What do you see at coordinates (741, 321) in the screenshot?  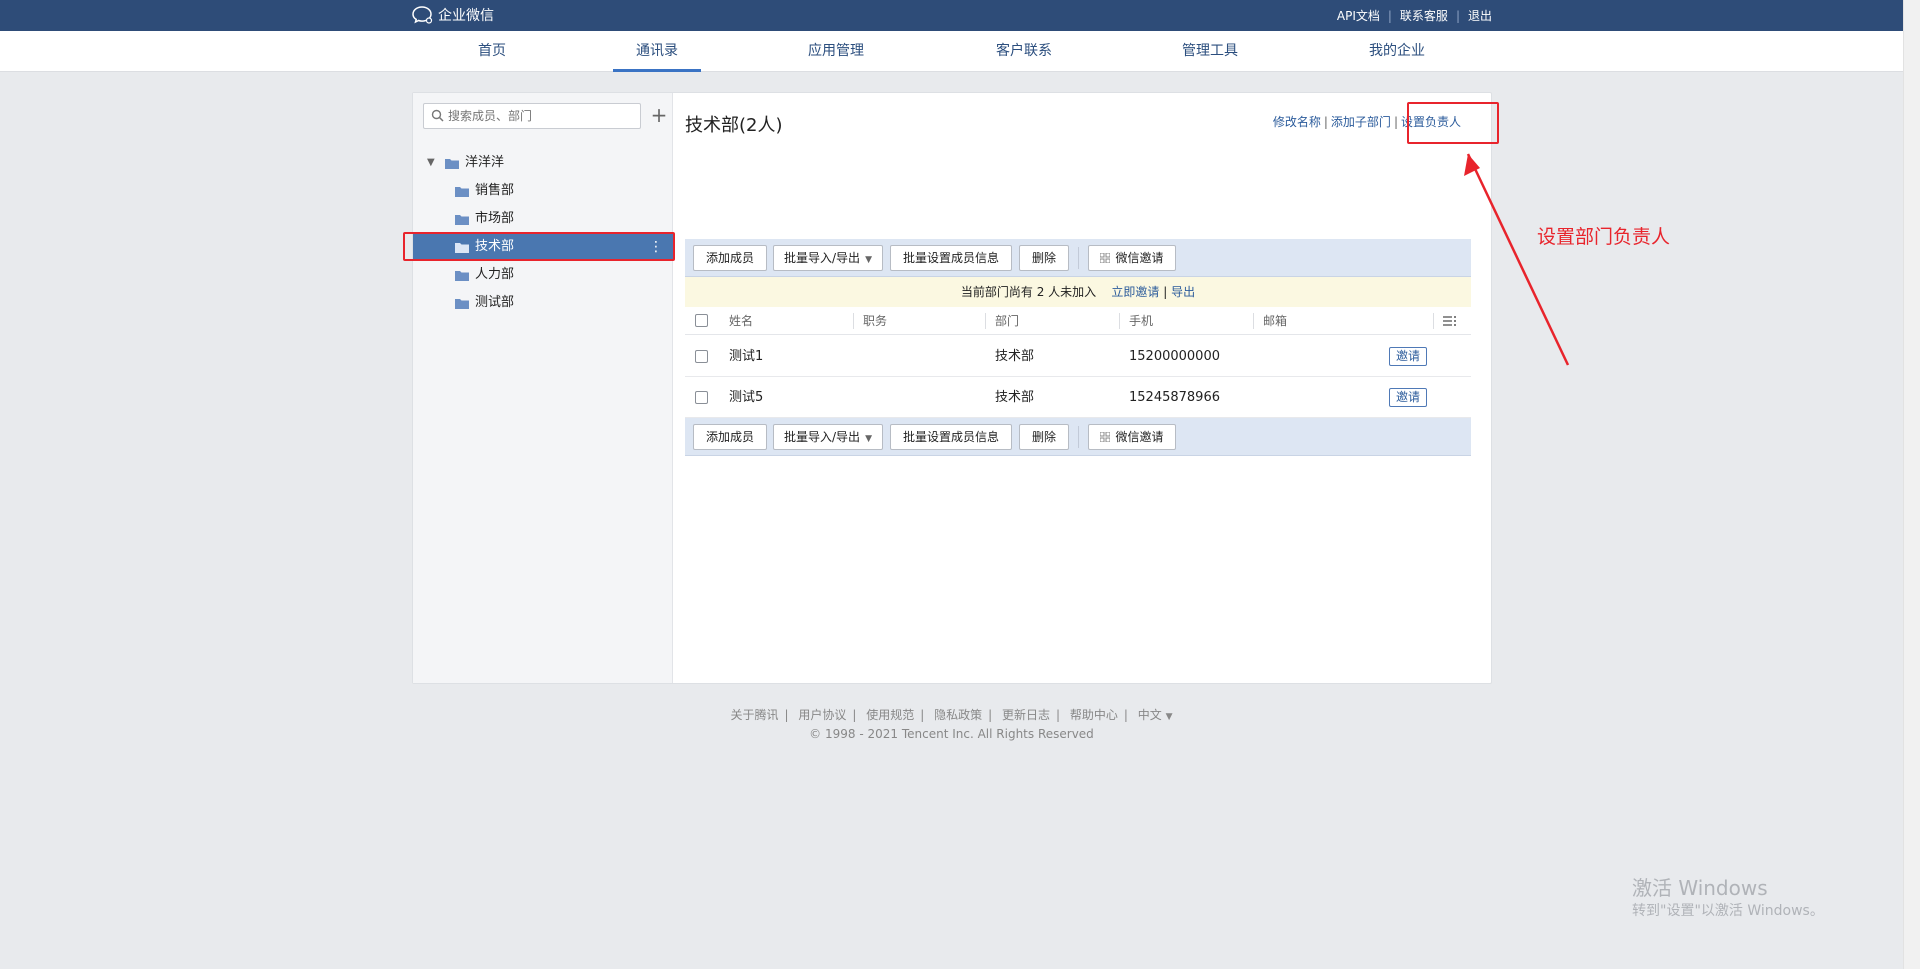 I see `column-name: 姓名` at bounding box center [741, 321].